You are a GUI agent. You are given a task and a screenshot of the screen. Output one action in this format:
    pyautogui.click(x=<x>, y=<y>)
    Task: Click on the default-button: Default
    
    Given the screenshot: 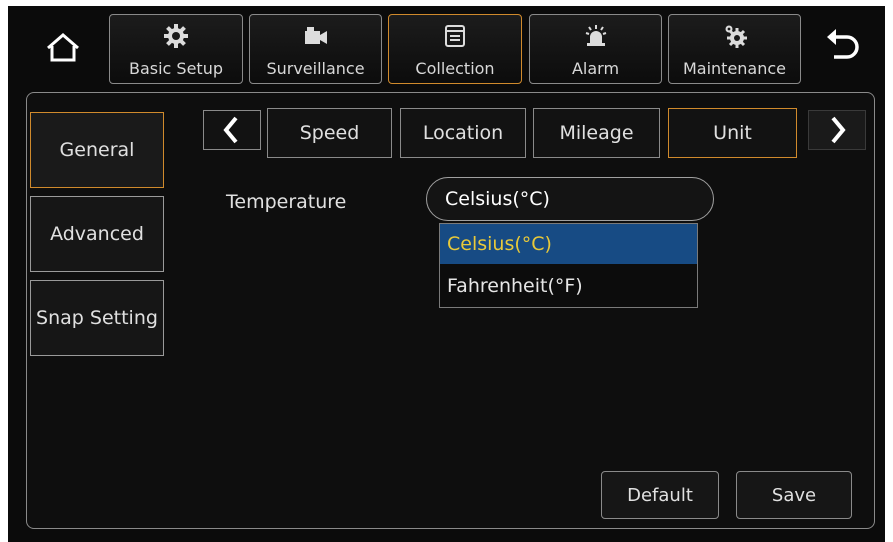 What is the action you would take?
    pyautogui.click(x=660, y=495)
    